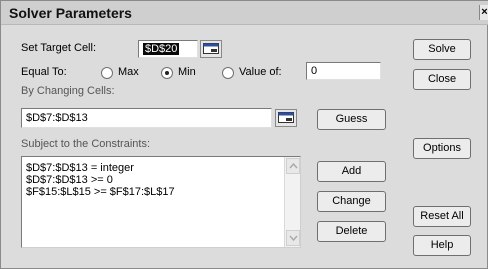 This screenshot has height=269, width=488. What do you see at coordinates (128, 72) in the screenshot?
I see `radio-max-label: Max` at bounding box center [128, 72].